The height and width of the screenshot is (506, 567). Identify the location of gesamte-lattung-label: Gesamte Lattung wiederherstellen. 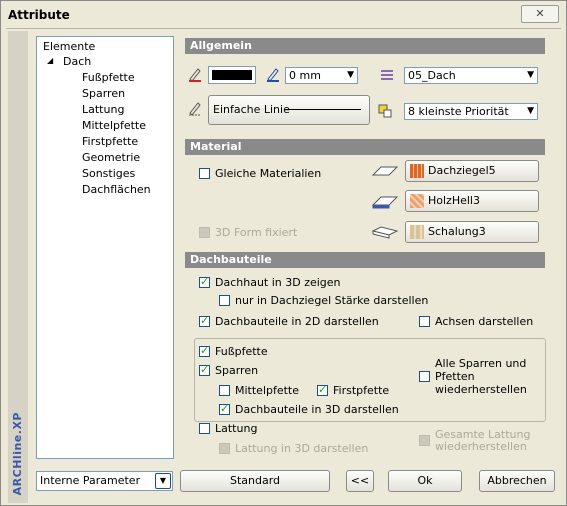
(483, 440).